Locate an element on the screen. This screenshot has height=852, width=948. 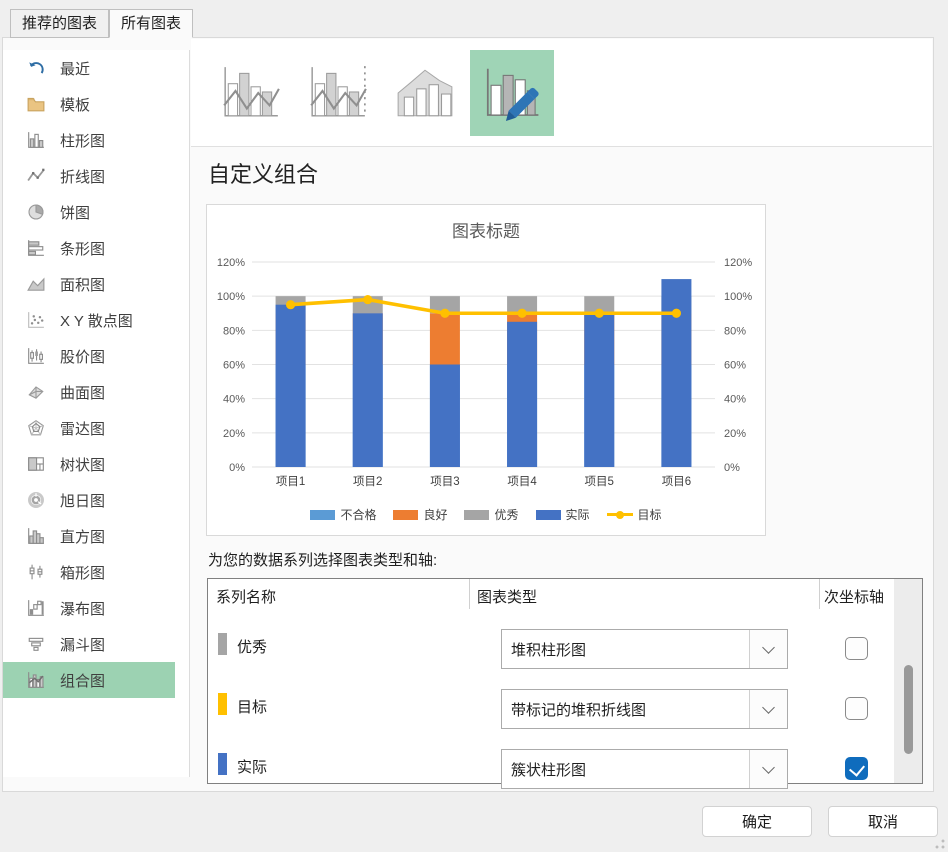
sidebar-item-label: 折线图 is located at coordinates (83, 177).